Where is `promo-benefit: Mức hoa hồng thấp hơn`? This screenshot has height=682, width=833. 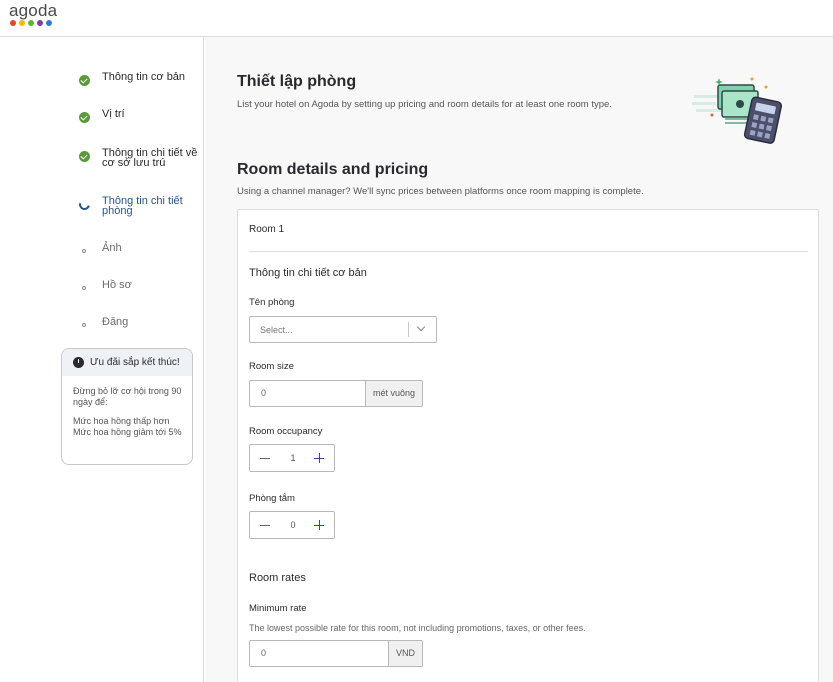 promo-benefit: Mức hoa hồng thấp hơn is located at coordinates (121, 421).